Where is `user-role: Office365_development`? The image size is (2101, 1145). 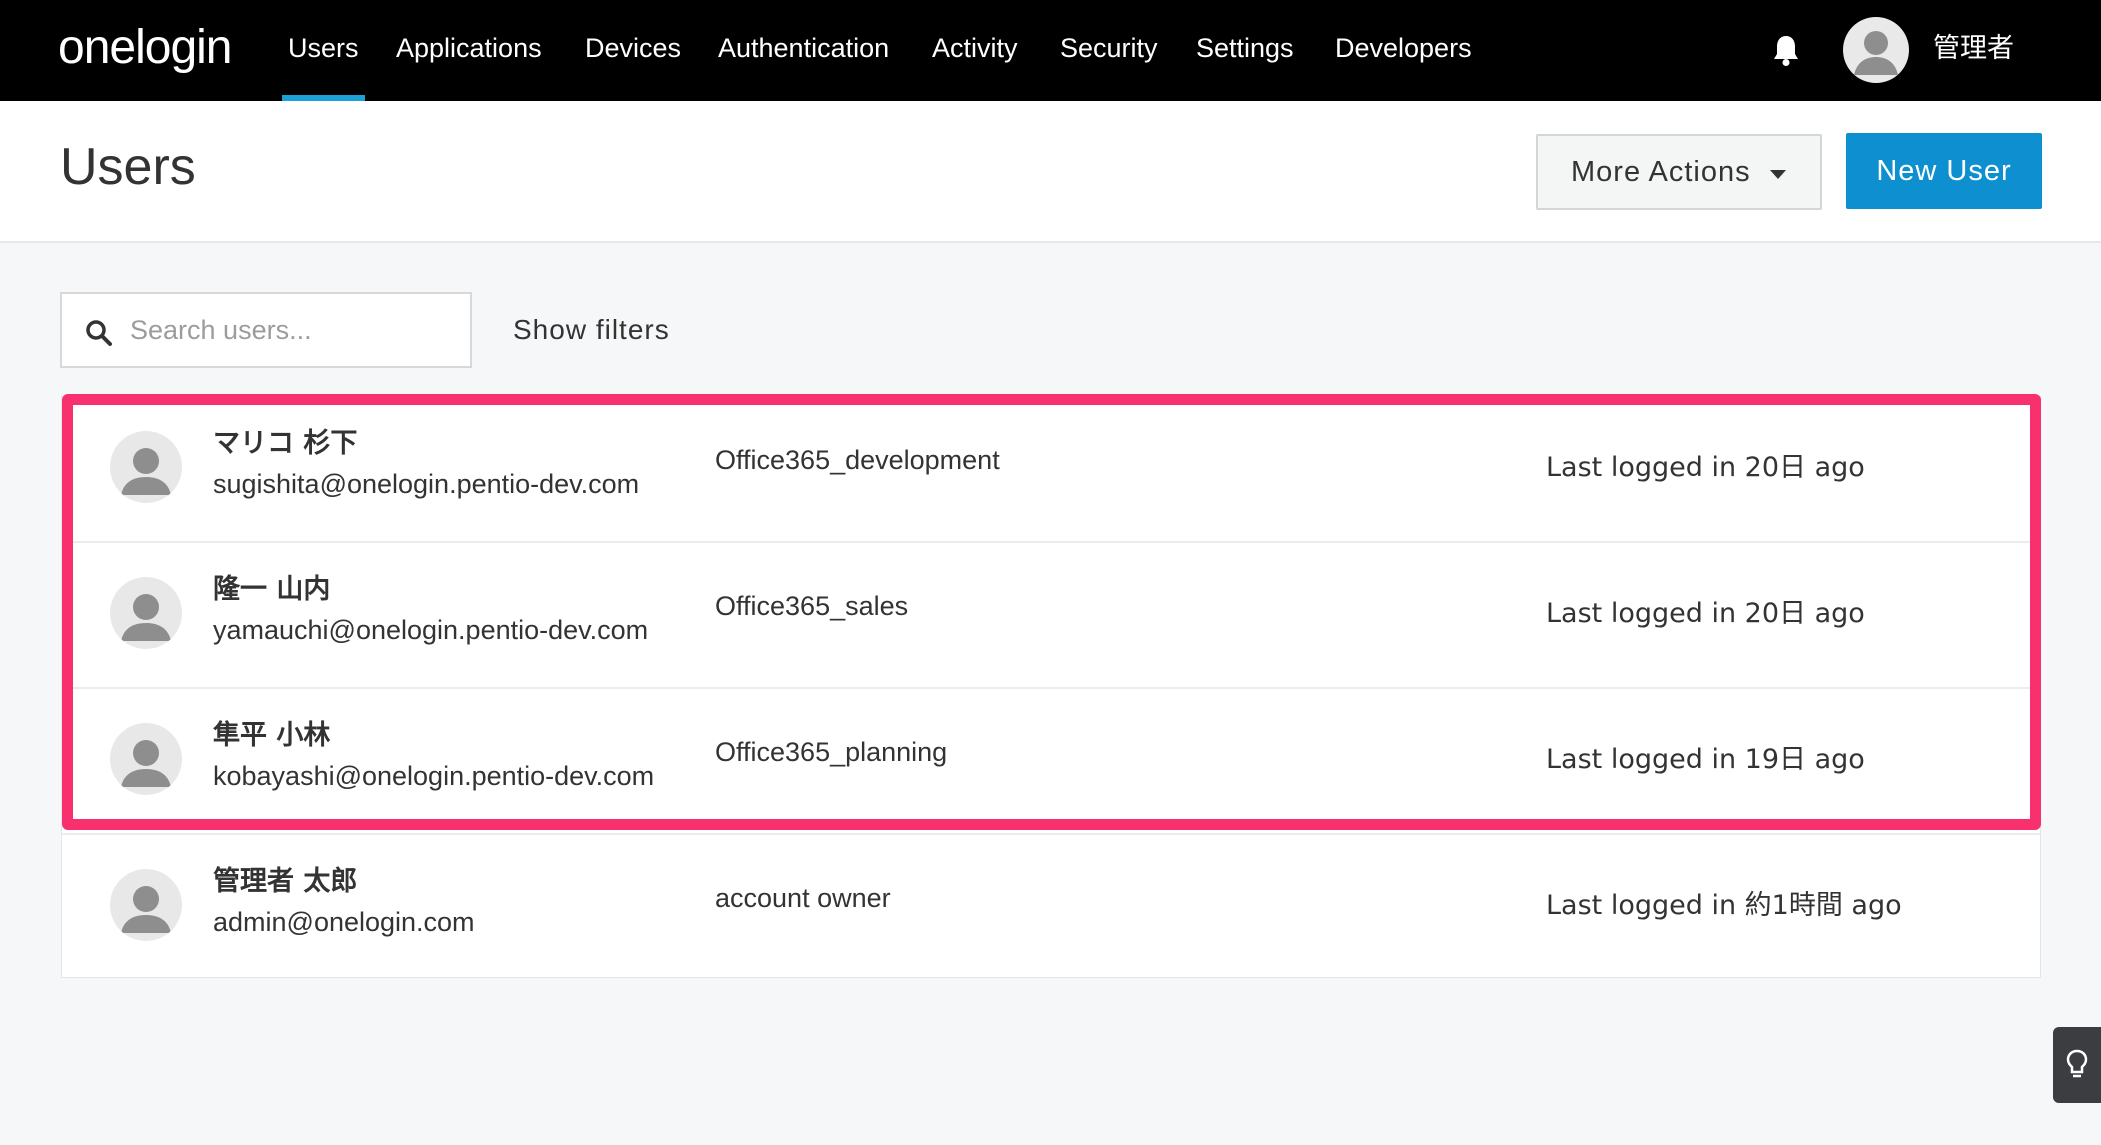 user-role: Office365_development is located at coordinates (857, 460).